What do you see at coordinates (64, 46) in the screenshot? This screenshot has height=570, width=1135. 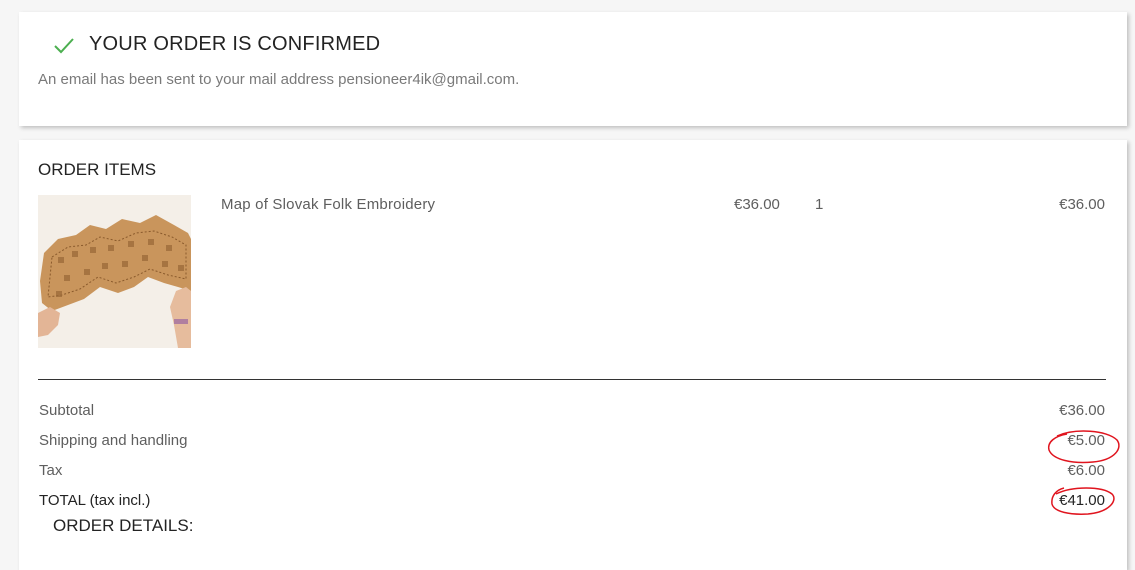 I see `check-icon` at bounding box center [64, 46].